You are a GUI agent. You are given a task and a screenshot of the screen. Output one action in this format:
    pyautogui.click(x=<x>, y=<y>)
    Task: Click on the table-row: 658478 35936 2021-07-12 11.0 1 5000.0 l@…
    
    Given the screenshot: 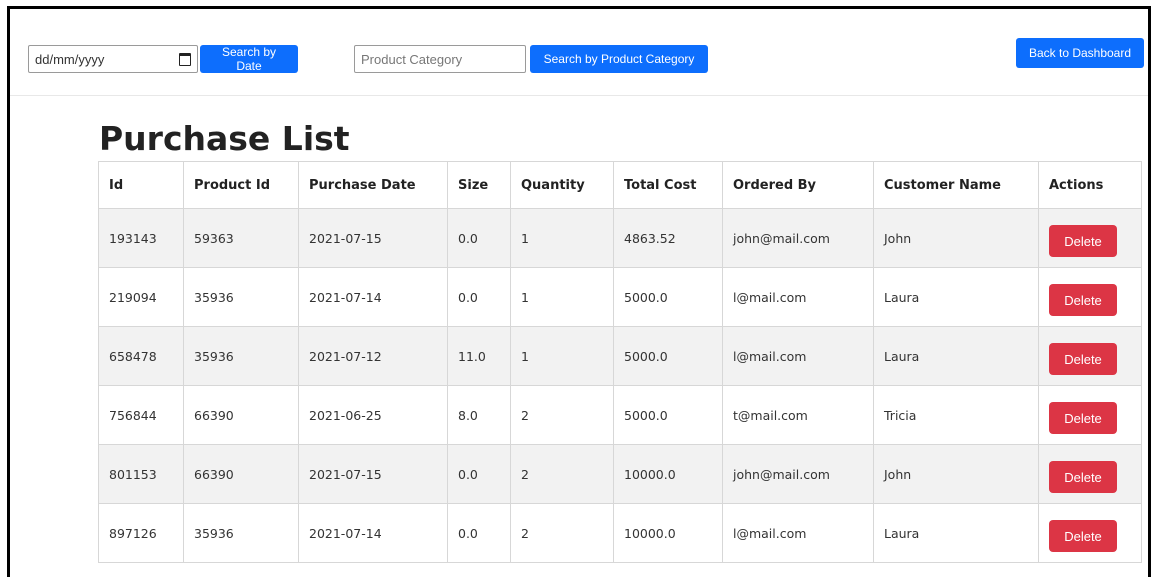 What is the action you would take?
    pyautogui.click(x=620, y=356)
    